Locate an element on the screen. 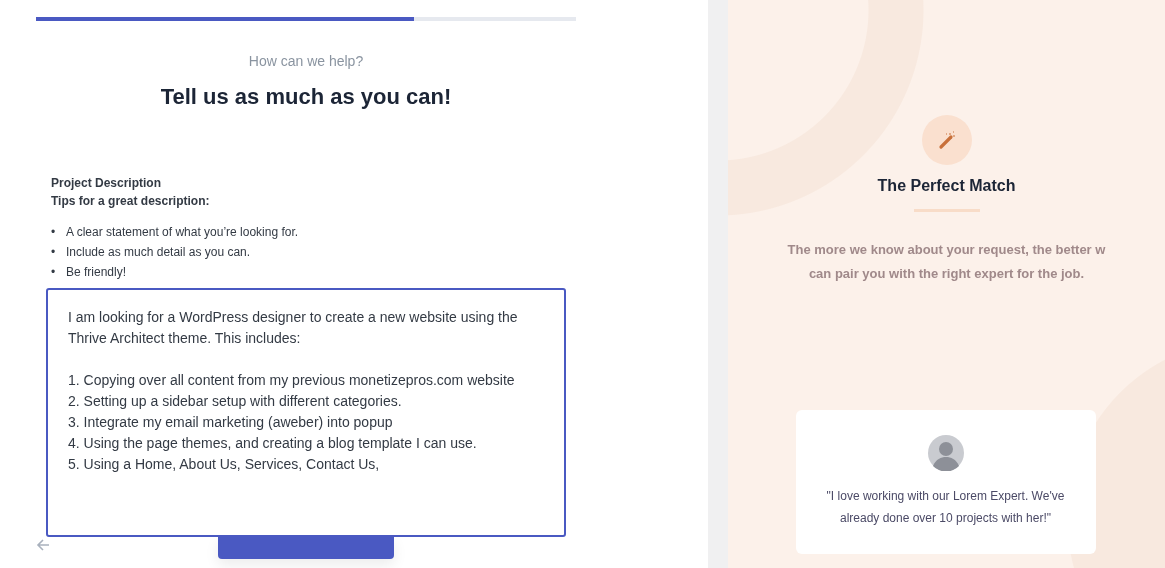  aside-text: The more we know about your request, the better w can pair you with the right expert for the job. is located at coordinates (946, 262).